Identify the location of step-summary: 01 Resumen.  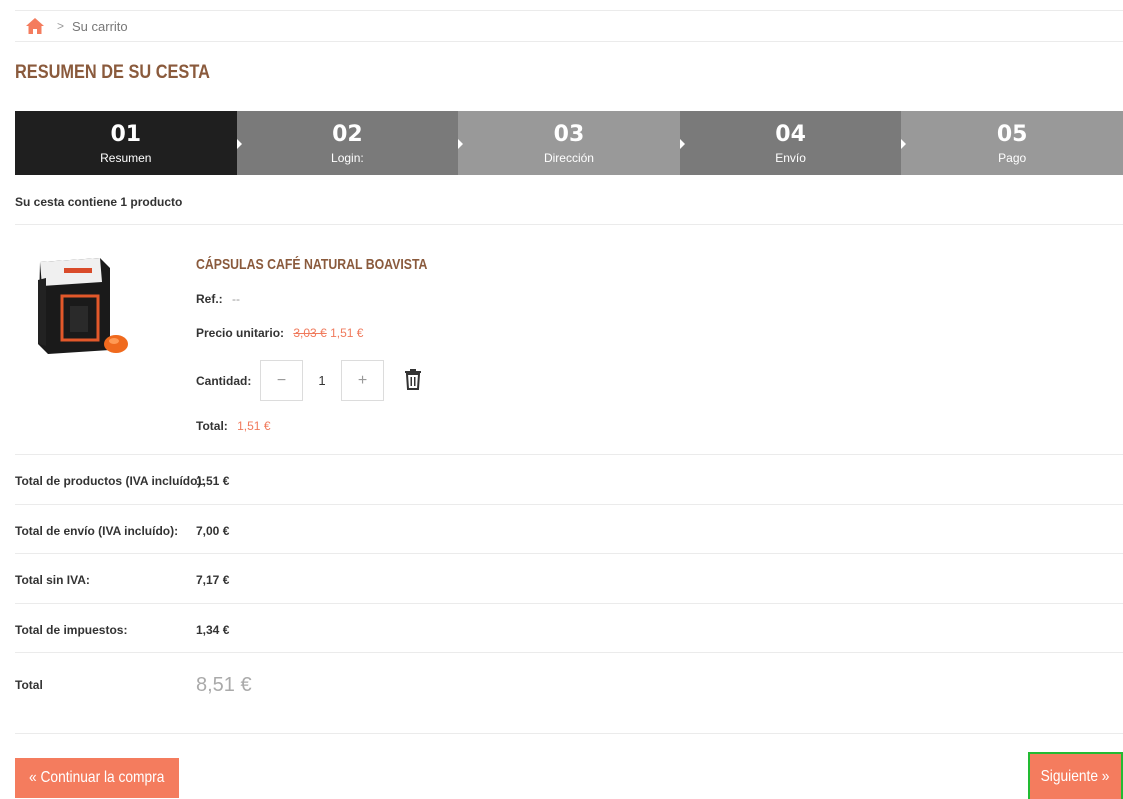
(126, 143).